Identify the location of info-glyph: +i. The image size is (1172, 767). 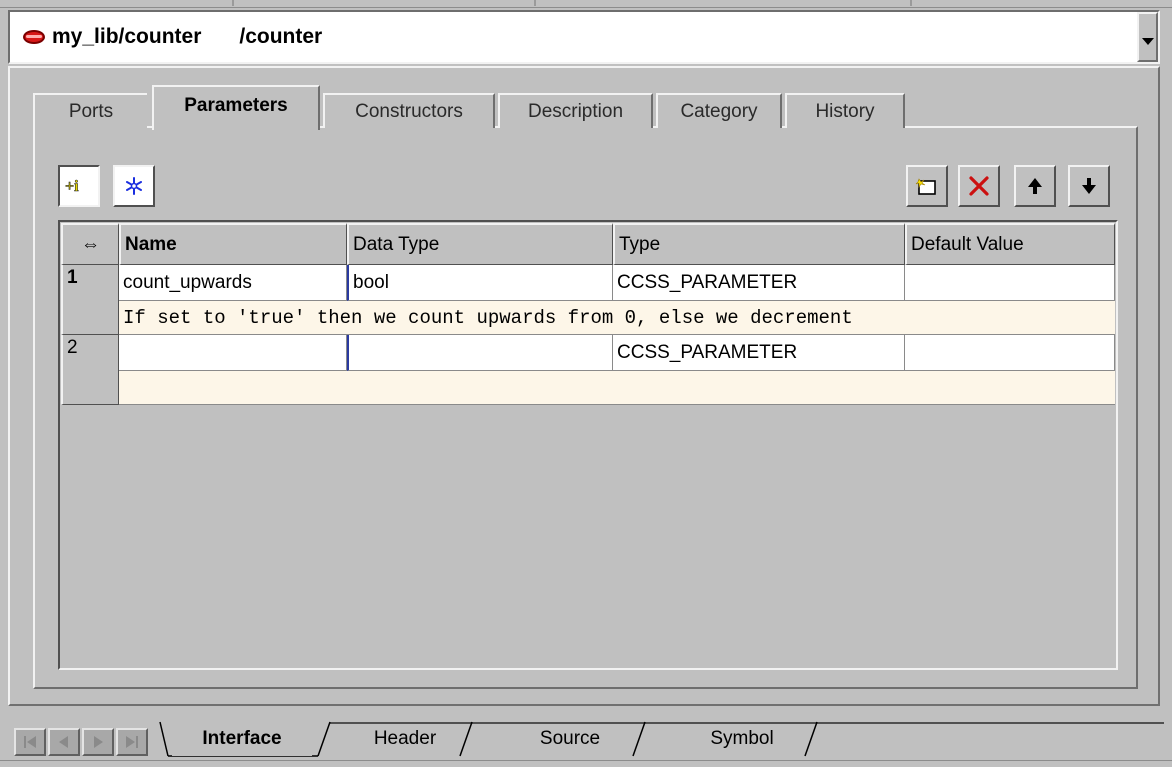
(72, 186).